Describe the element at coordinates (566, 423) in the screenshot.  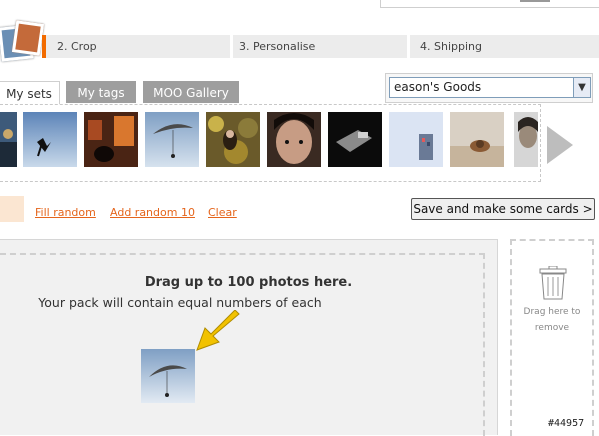
I see `watermark: #44957` at that location.